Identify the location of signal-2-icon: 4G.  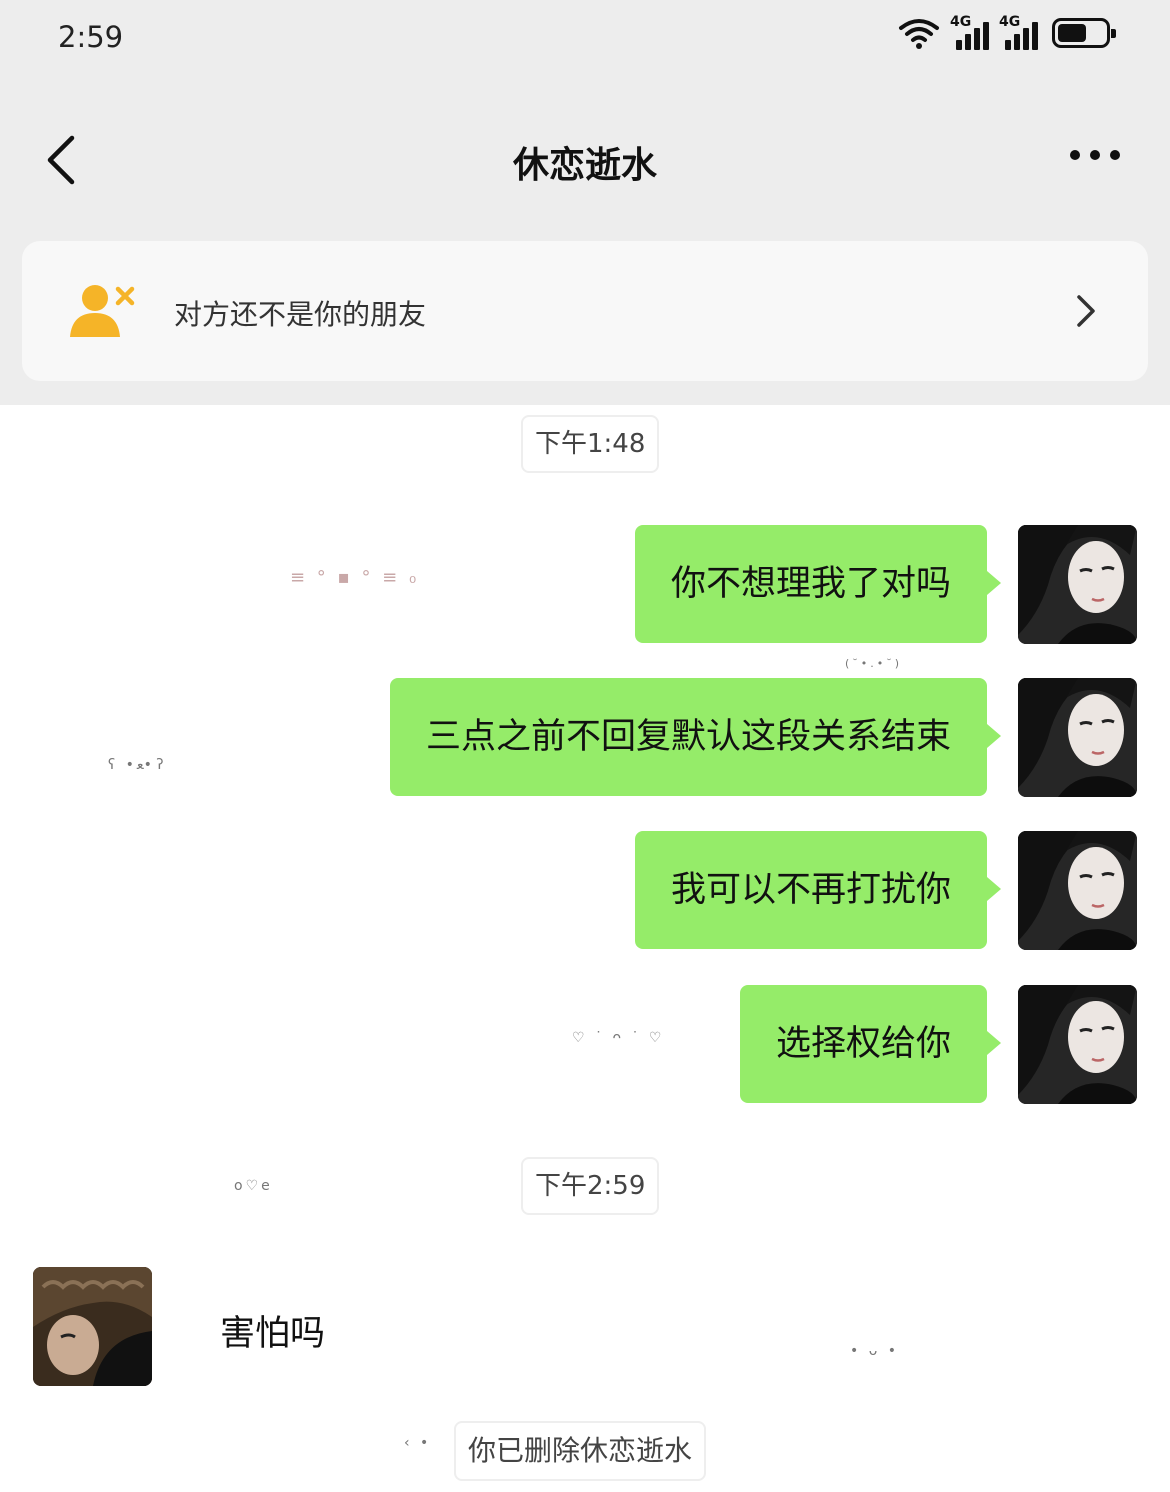
(1018, 32).